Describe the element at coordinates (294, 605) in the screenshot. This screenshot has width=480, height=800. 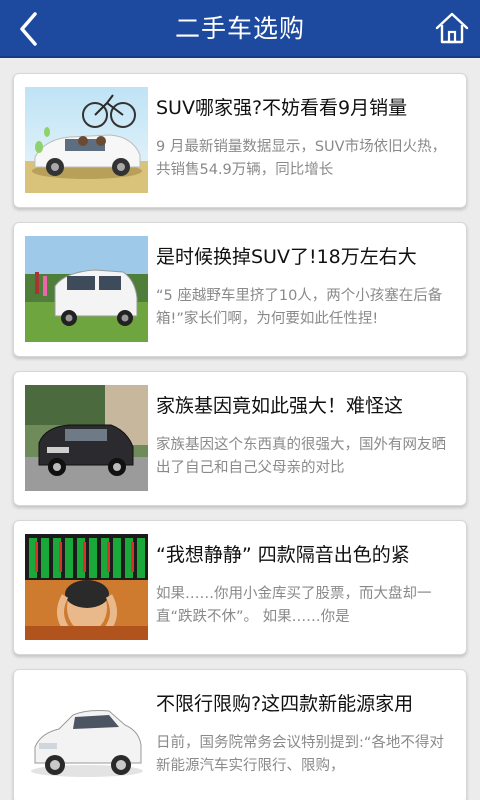
I see `article-summary: 如果……你用小金库买了股票，而大盘却一直“跌跌不休”。 如果……你是` at that location.